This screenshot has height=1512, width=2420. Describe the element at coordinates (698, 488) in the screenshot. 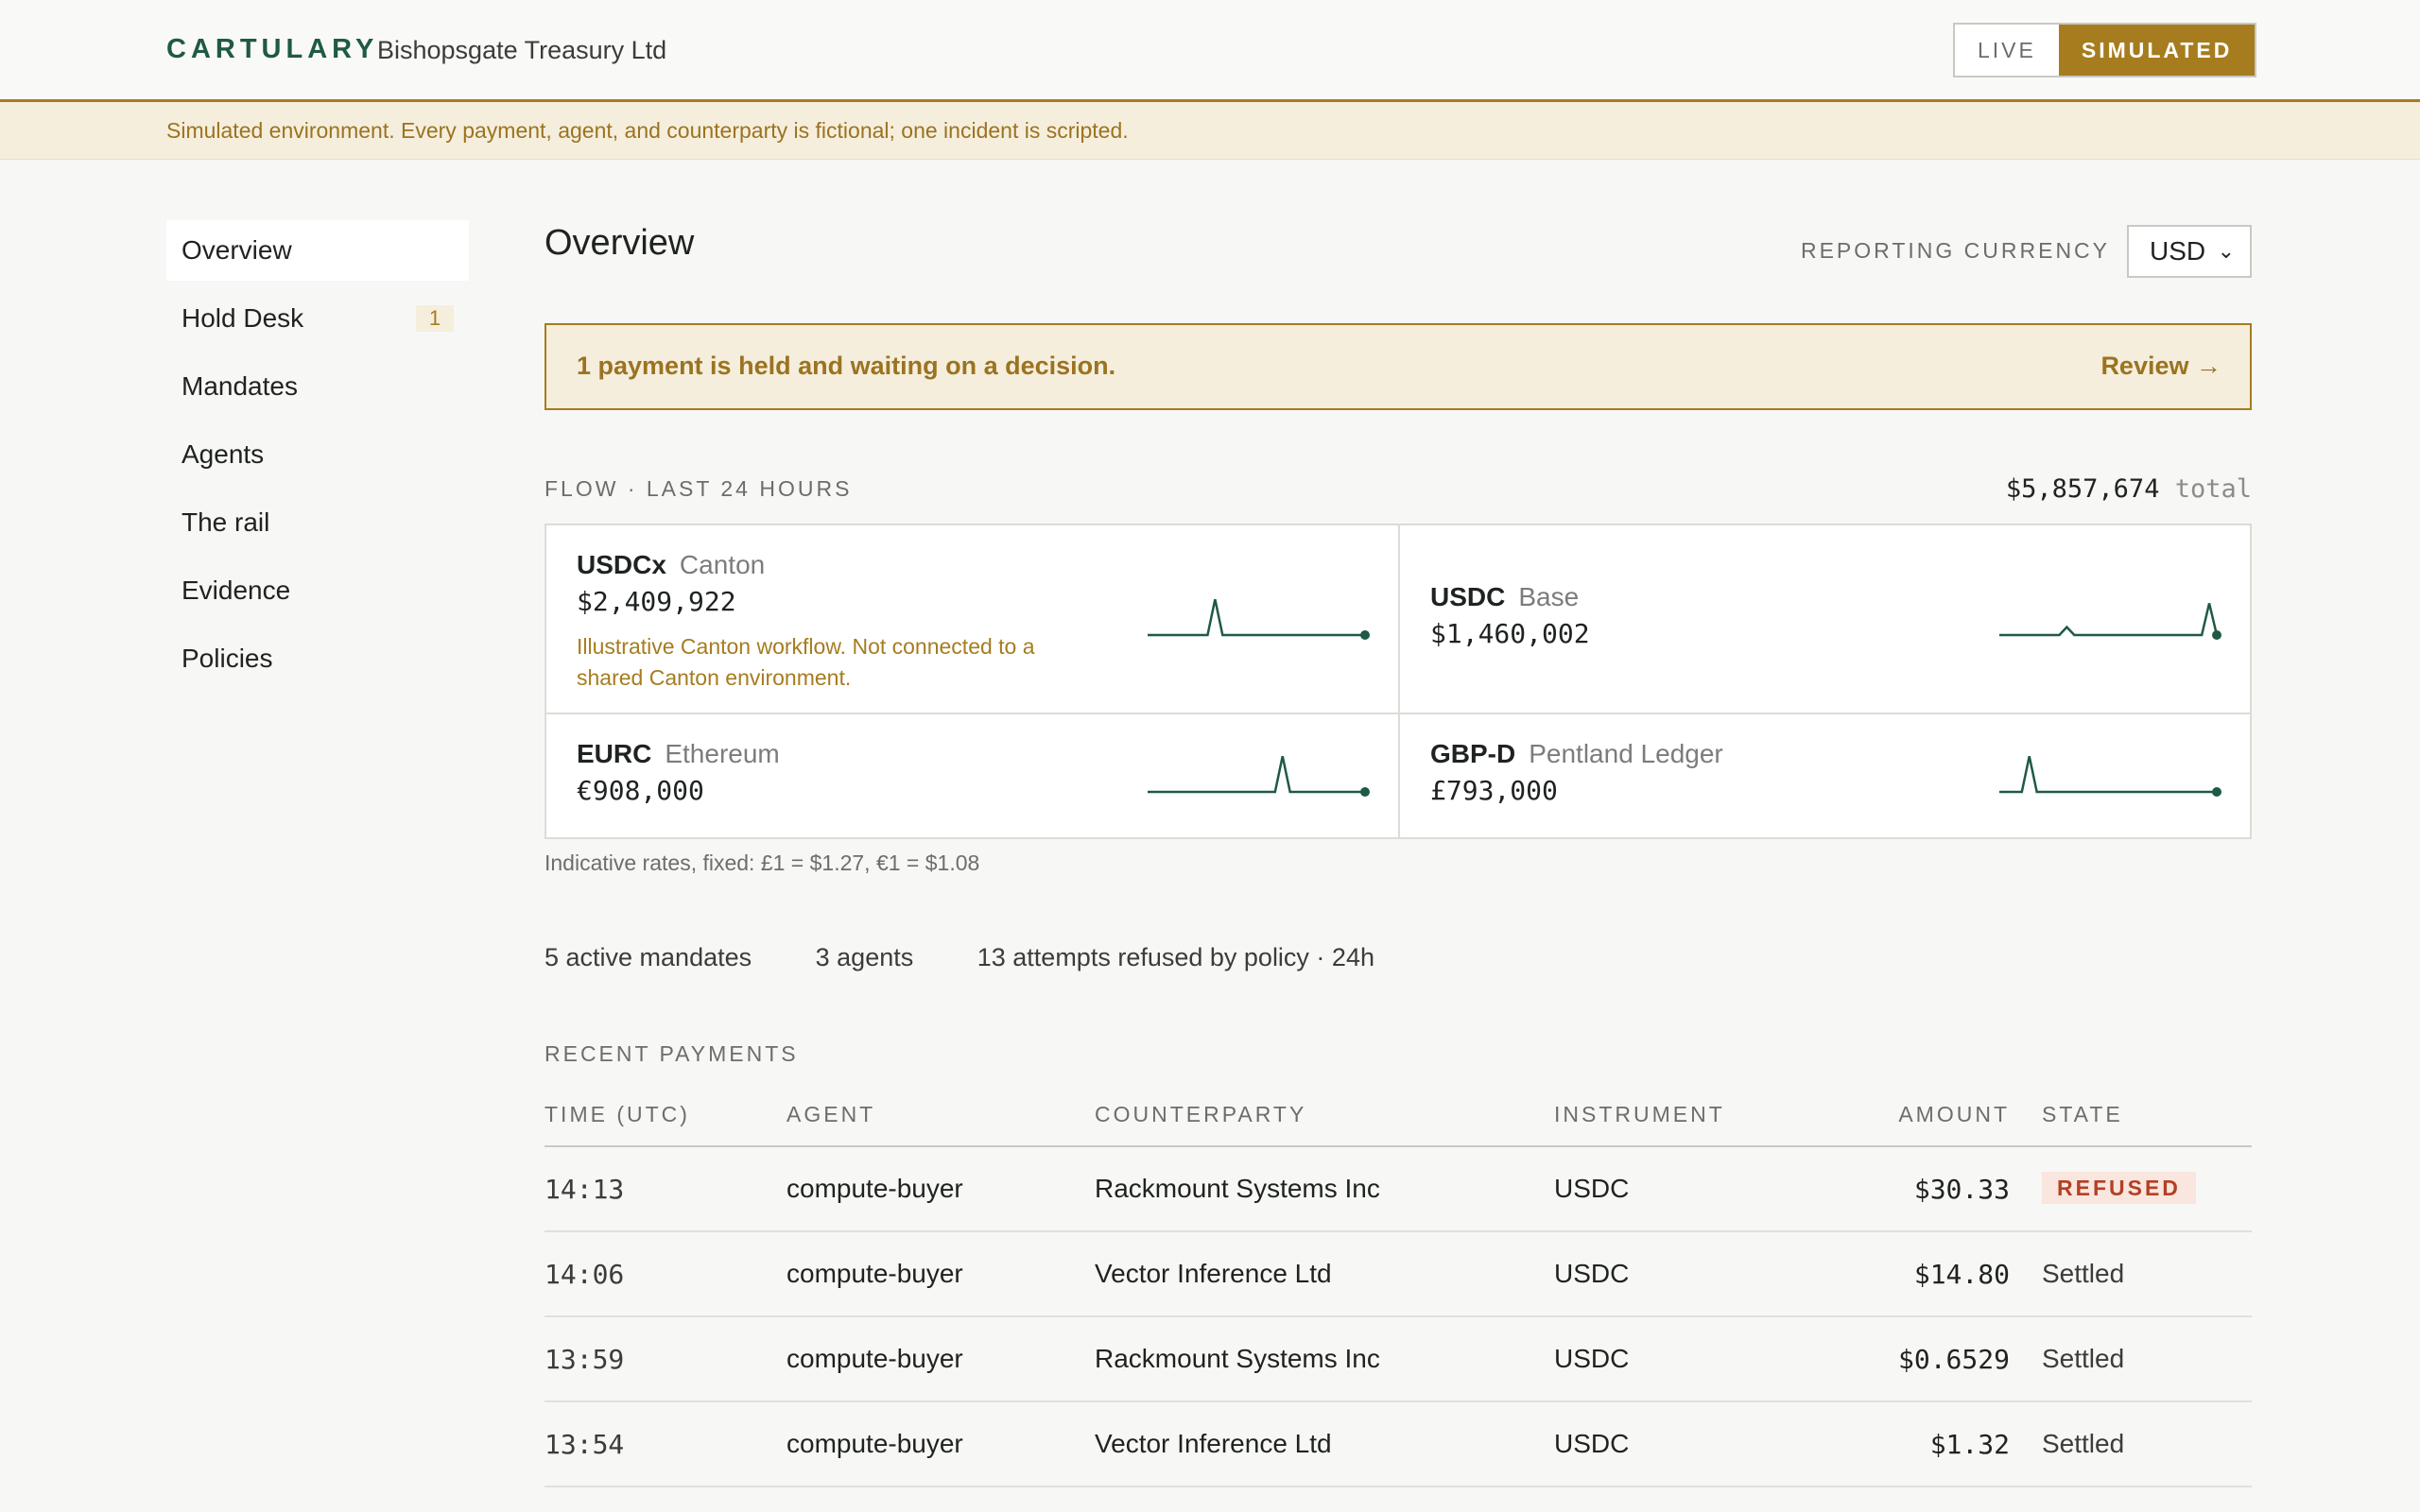

I see `flow-section-label: FLOW · LAST 24 HOURS` at that location.